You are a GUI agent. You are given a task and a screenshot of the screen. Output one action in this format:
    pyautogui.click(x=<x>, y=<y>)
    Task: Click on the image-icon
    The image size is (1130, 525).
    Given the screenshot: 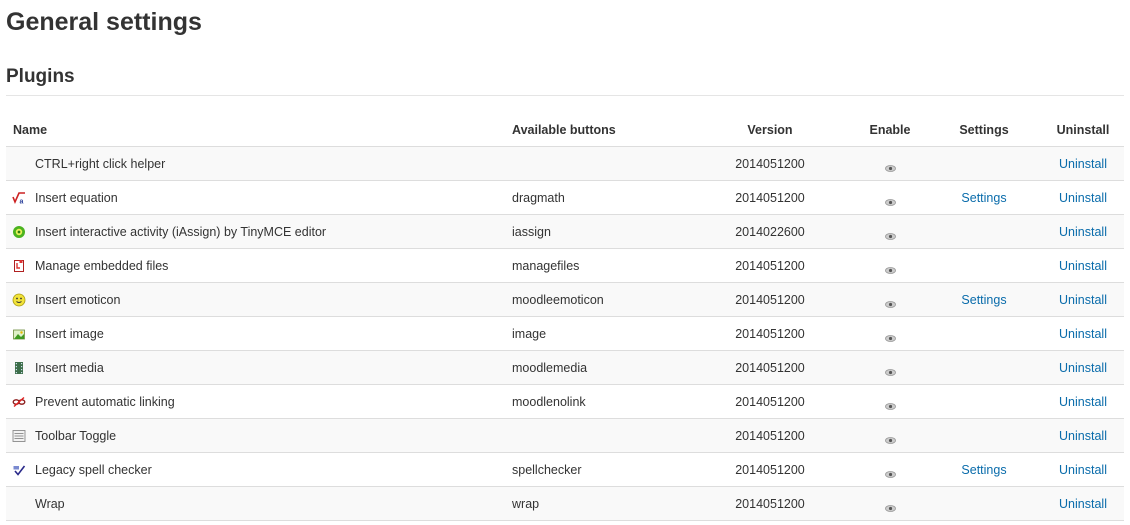 What is the action you would take?
    pyautogui.click(x=19, y=334)
    